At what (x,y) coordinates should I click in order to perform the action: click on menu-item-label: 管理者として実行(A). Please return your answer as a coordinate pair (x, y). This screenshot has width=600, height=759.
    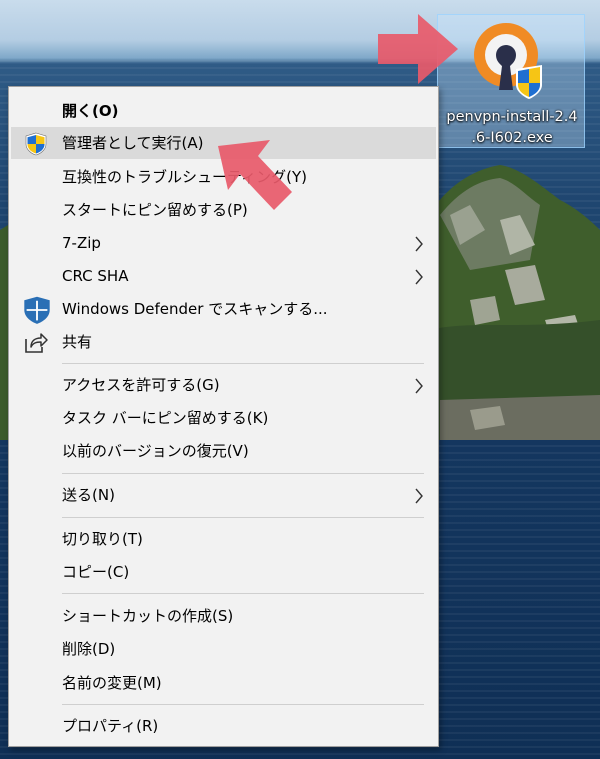
    Looking at the image, I should click on (133, 143).